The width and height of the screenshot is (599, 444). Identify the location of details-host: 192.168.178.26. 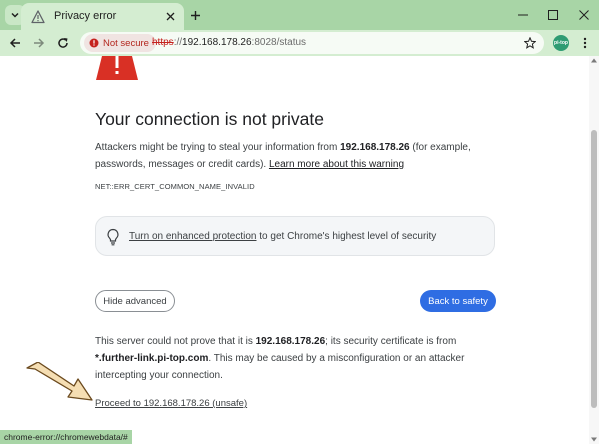
(290, 341).